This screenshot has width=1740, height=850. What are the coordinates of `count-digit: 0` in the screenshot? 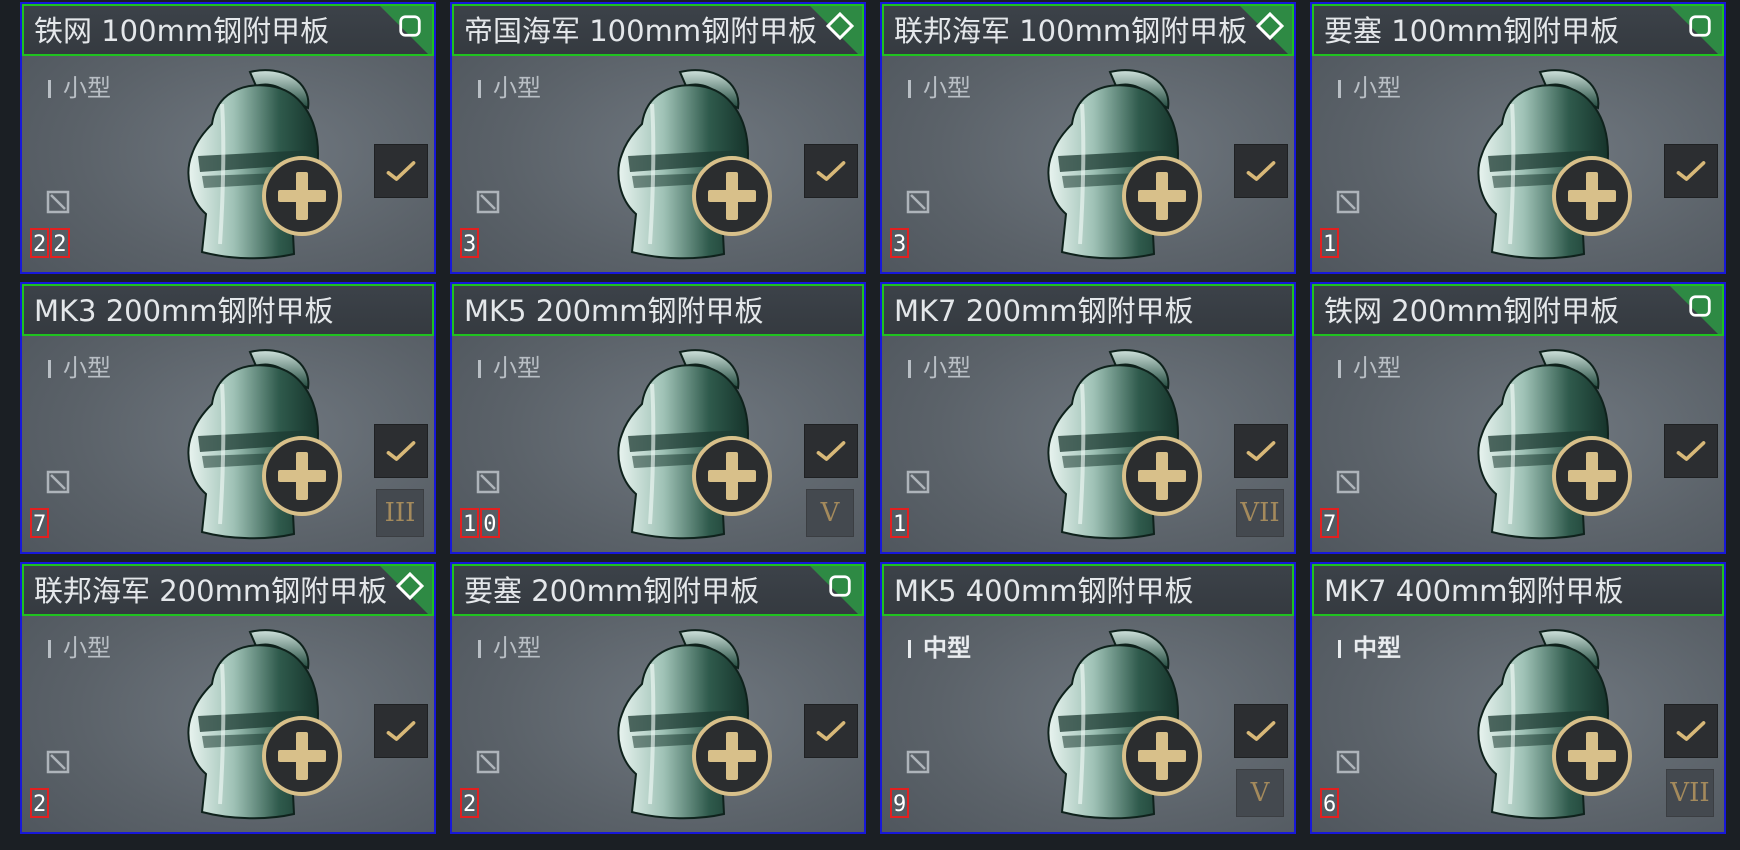 It's located at (490, 523).